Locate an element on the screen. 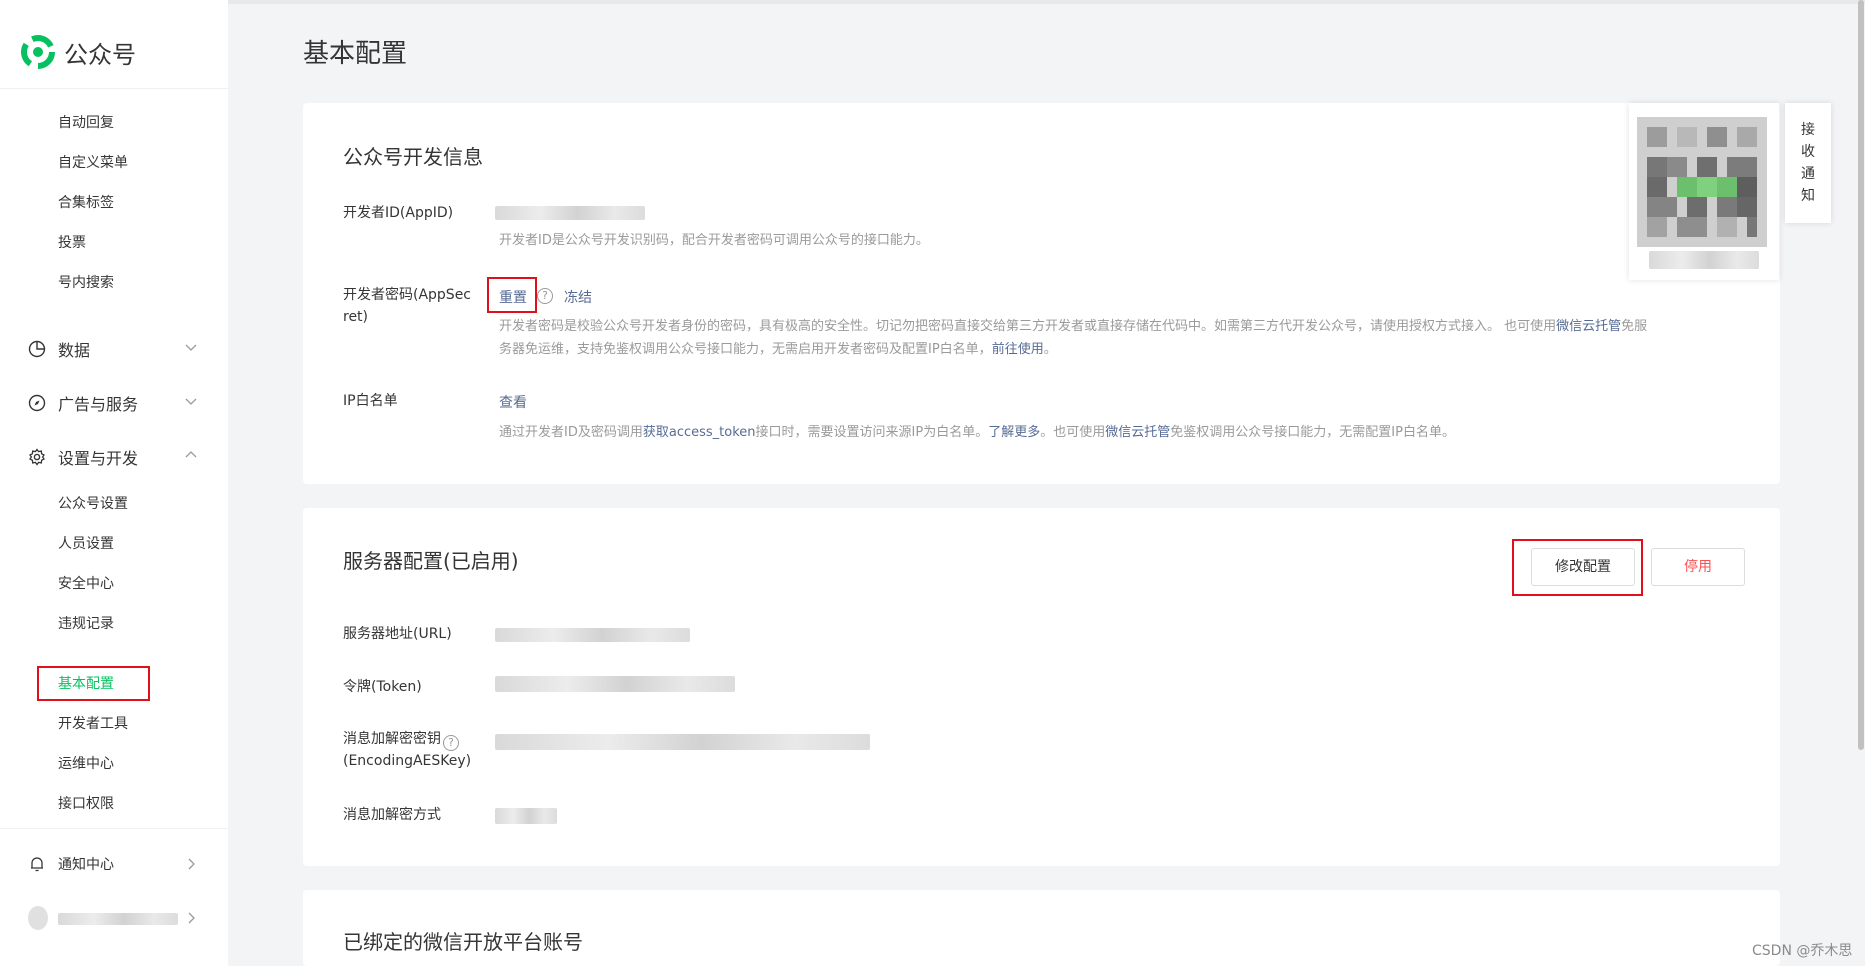 The width and height of the screenshot is (1865, 966). page-scrollbar is located at coordinates (1861, 375).